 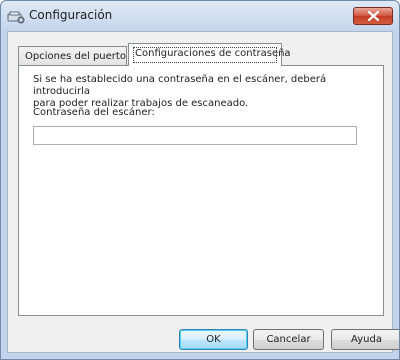 What do you see at coordinates (288, 339) in the screenshot?
I see `cancel-button: Cancelar` at bounding box center [288, 339].